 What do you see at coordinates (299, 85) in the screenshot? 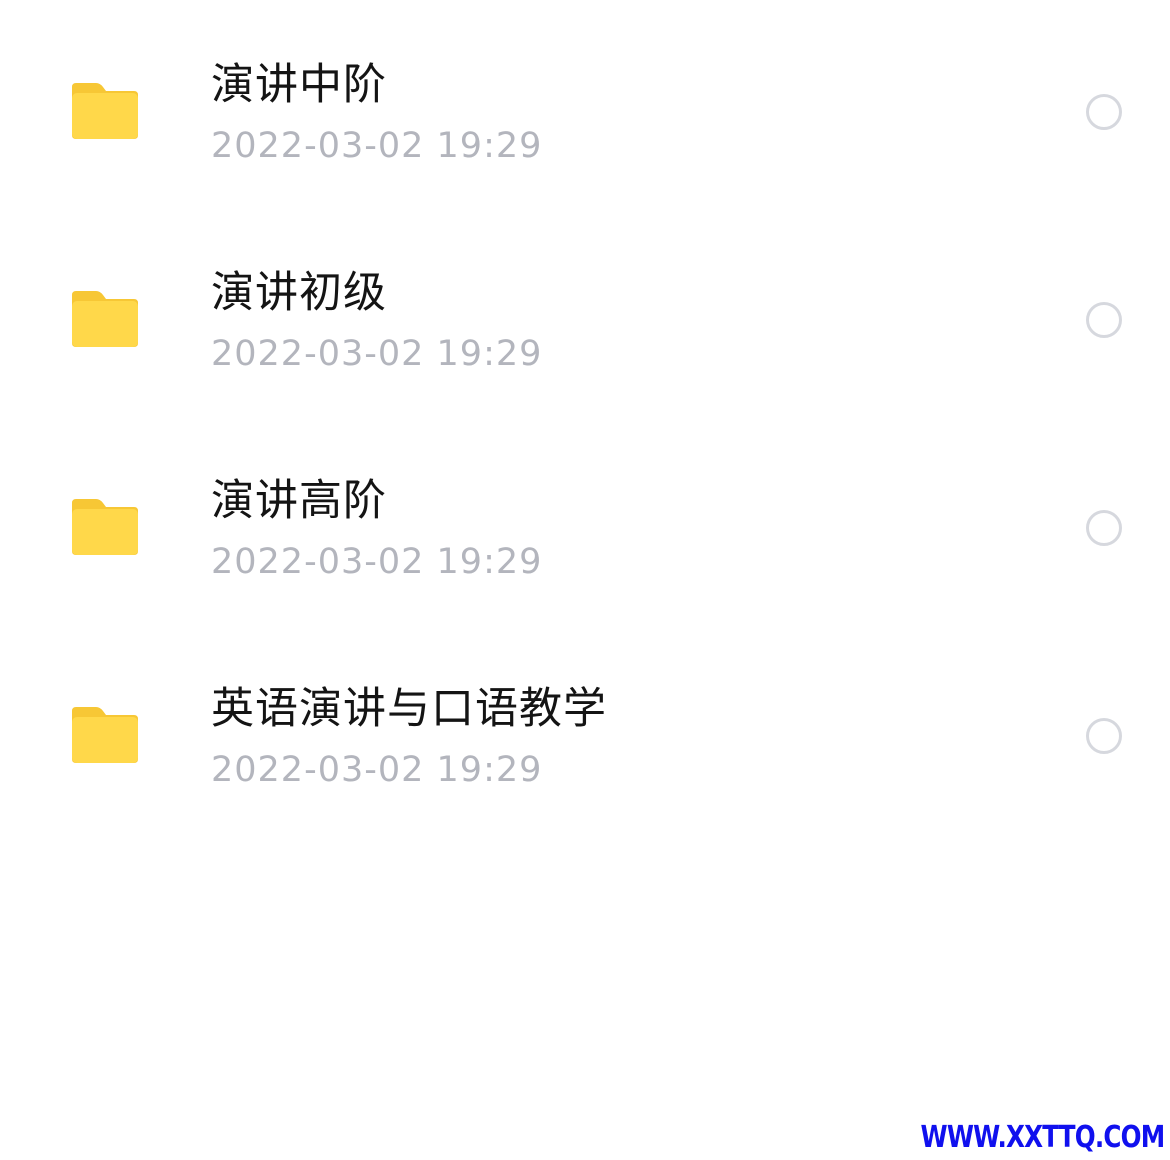
I see `file-name: 演讲中阶` at bounding box center [299, 85].